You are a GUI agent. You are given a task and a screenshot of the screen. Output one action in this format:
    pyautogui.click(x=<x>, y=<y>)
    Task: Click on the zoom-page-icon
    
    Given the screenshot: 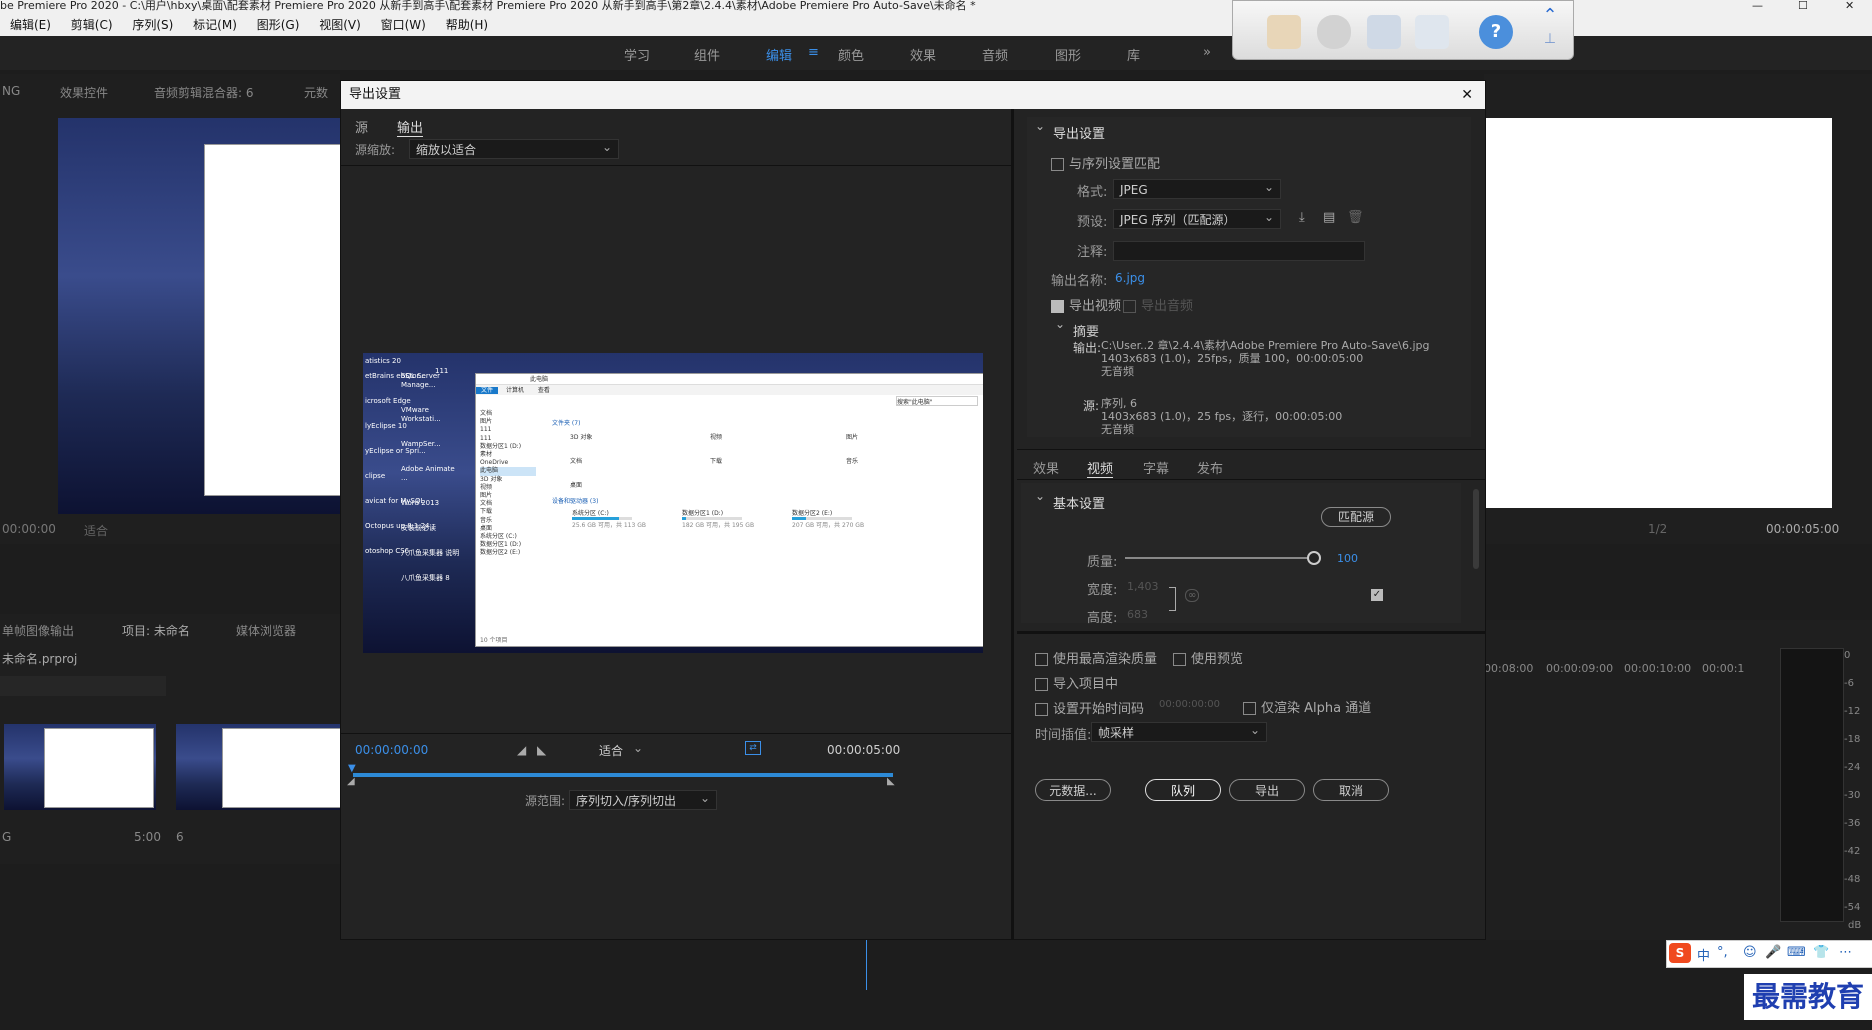 What is the action you would take?
    pyautogui.click(x=1432, y=32)
    